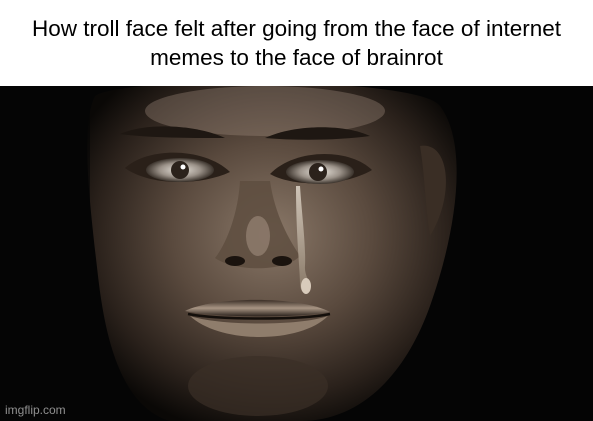 This screenshot has height=421, width=593. Describe the element at coordinates (282, 261) in the screenshot. I see `right-nostril` at that location.